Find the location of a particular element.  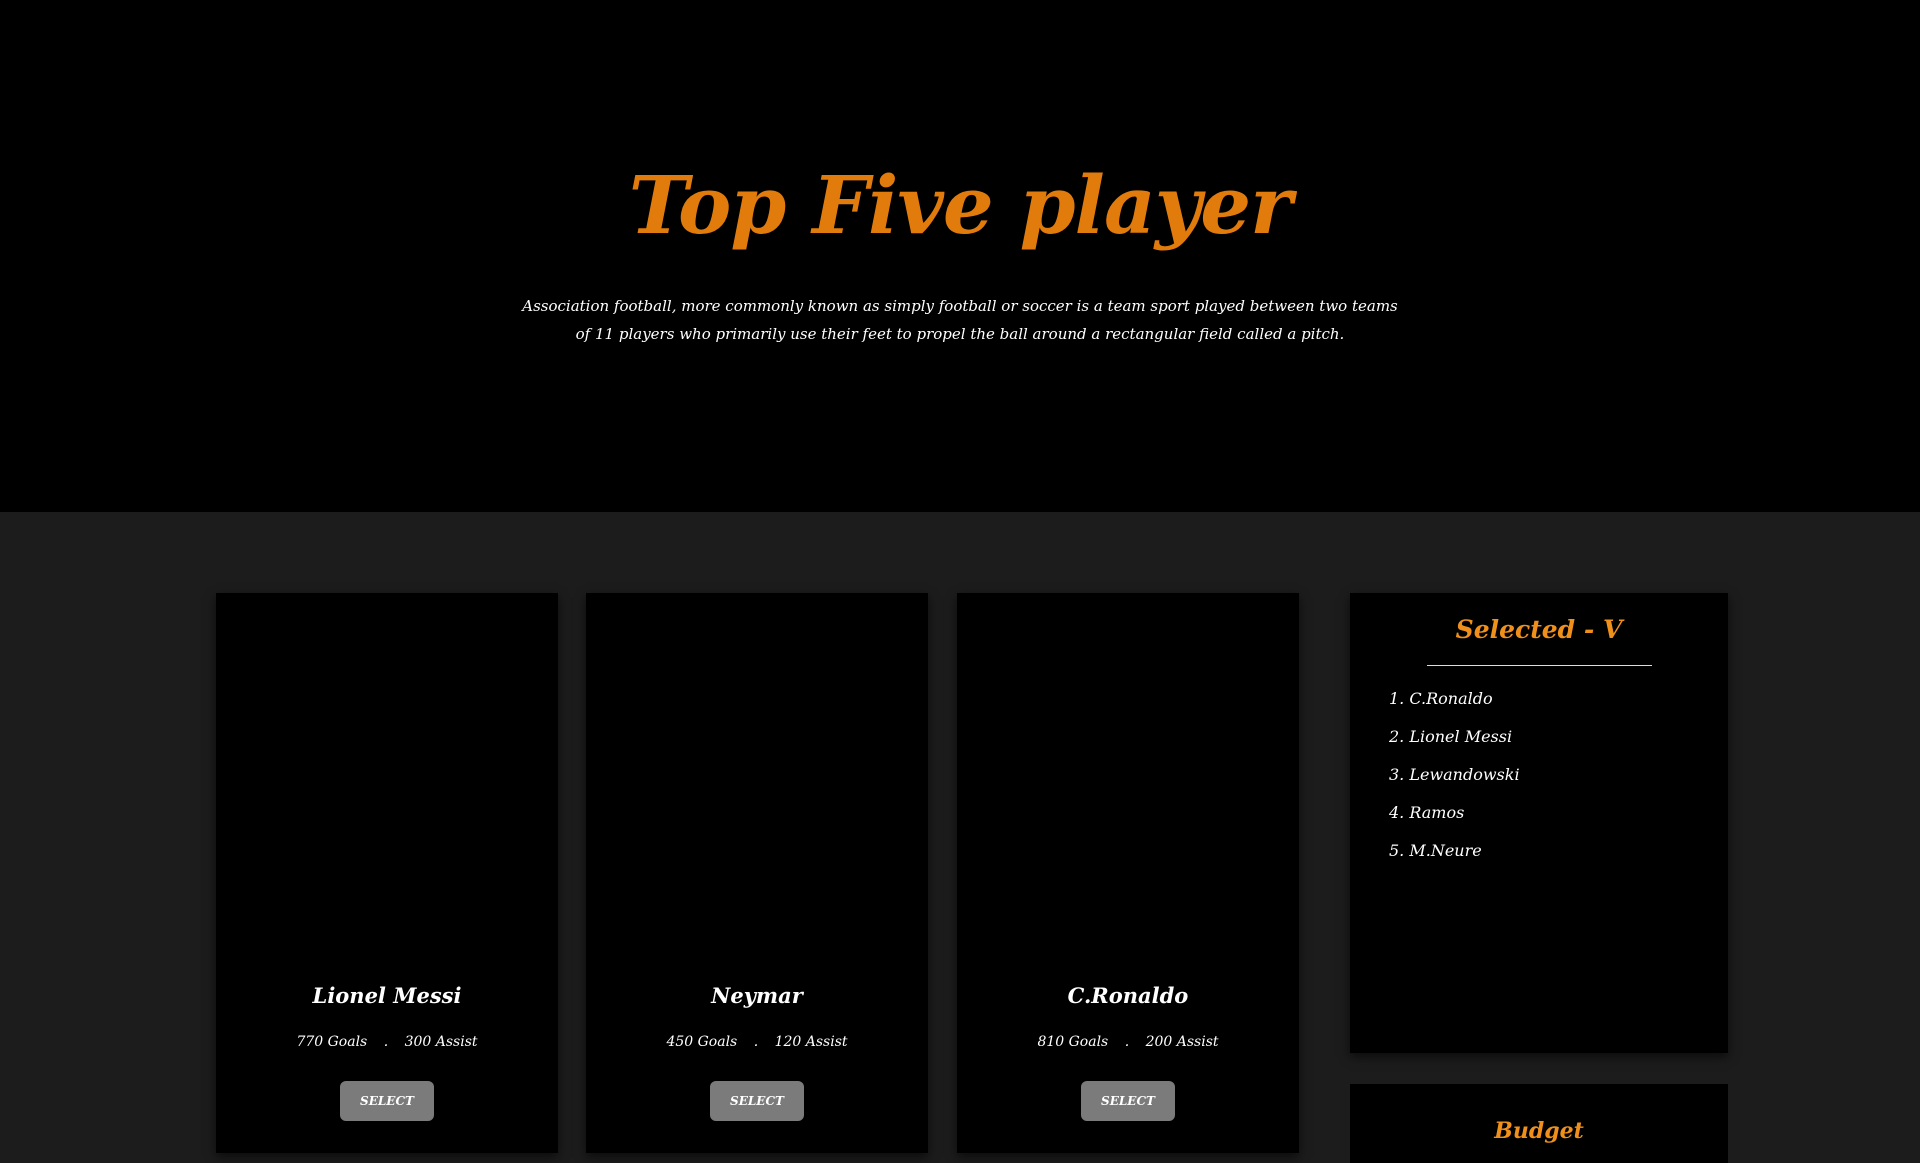

selected-title: Selected - V is located at coordinates (1539, 629).